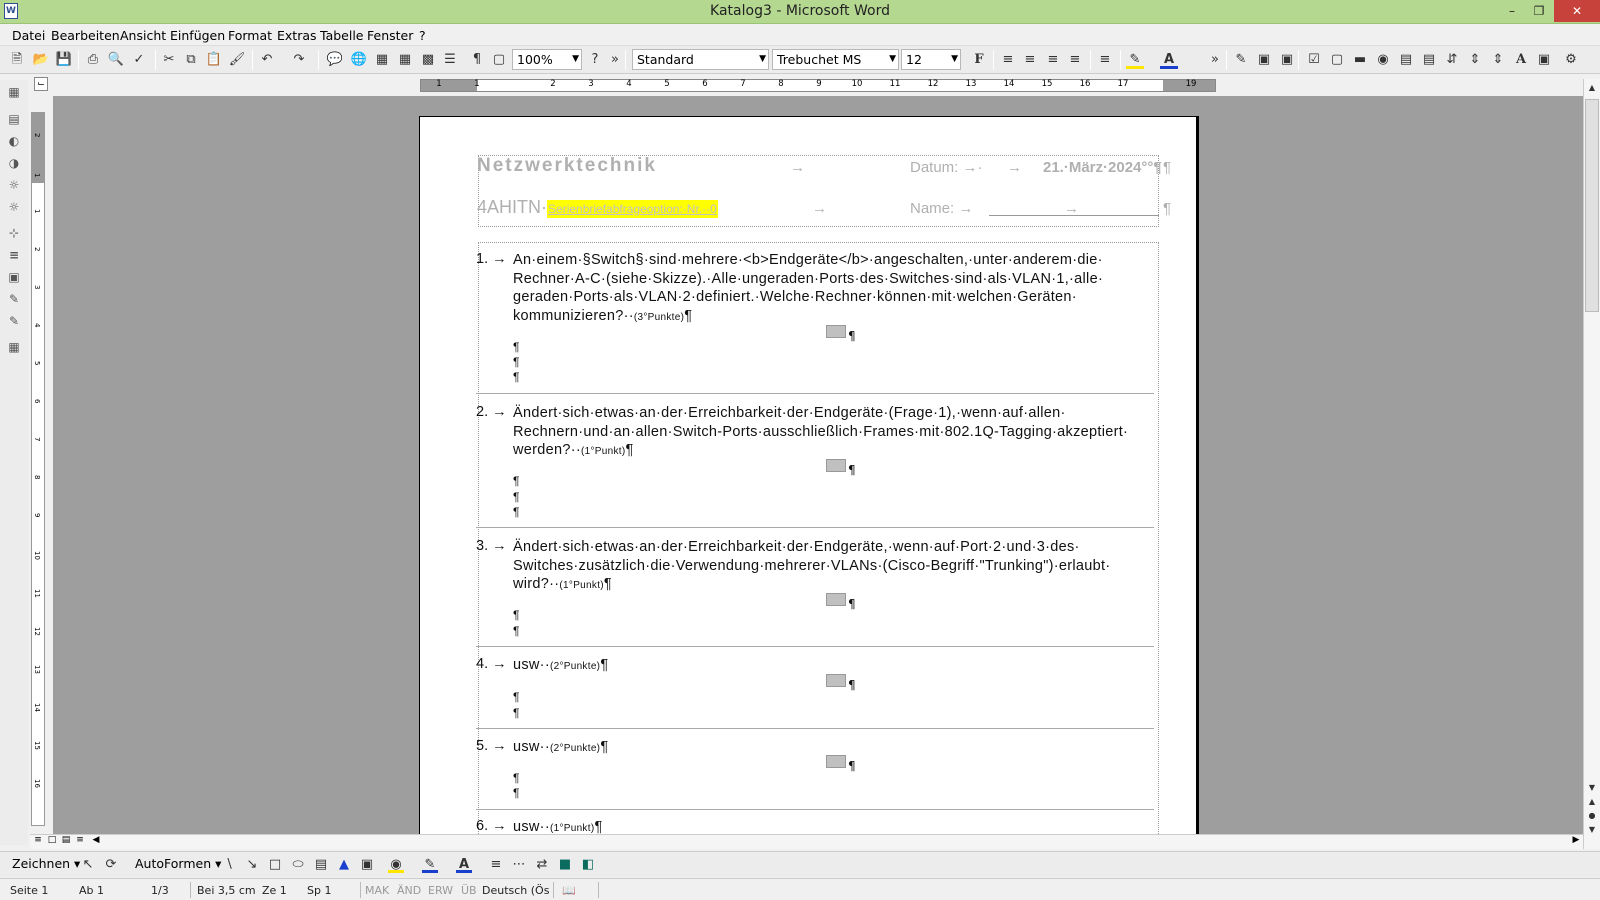 The height and width of the screenshot is (900, 1600). Describe the element at coordinates (66, 840) in the screenshot. I see `print-view-icon: ▤` at that location.